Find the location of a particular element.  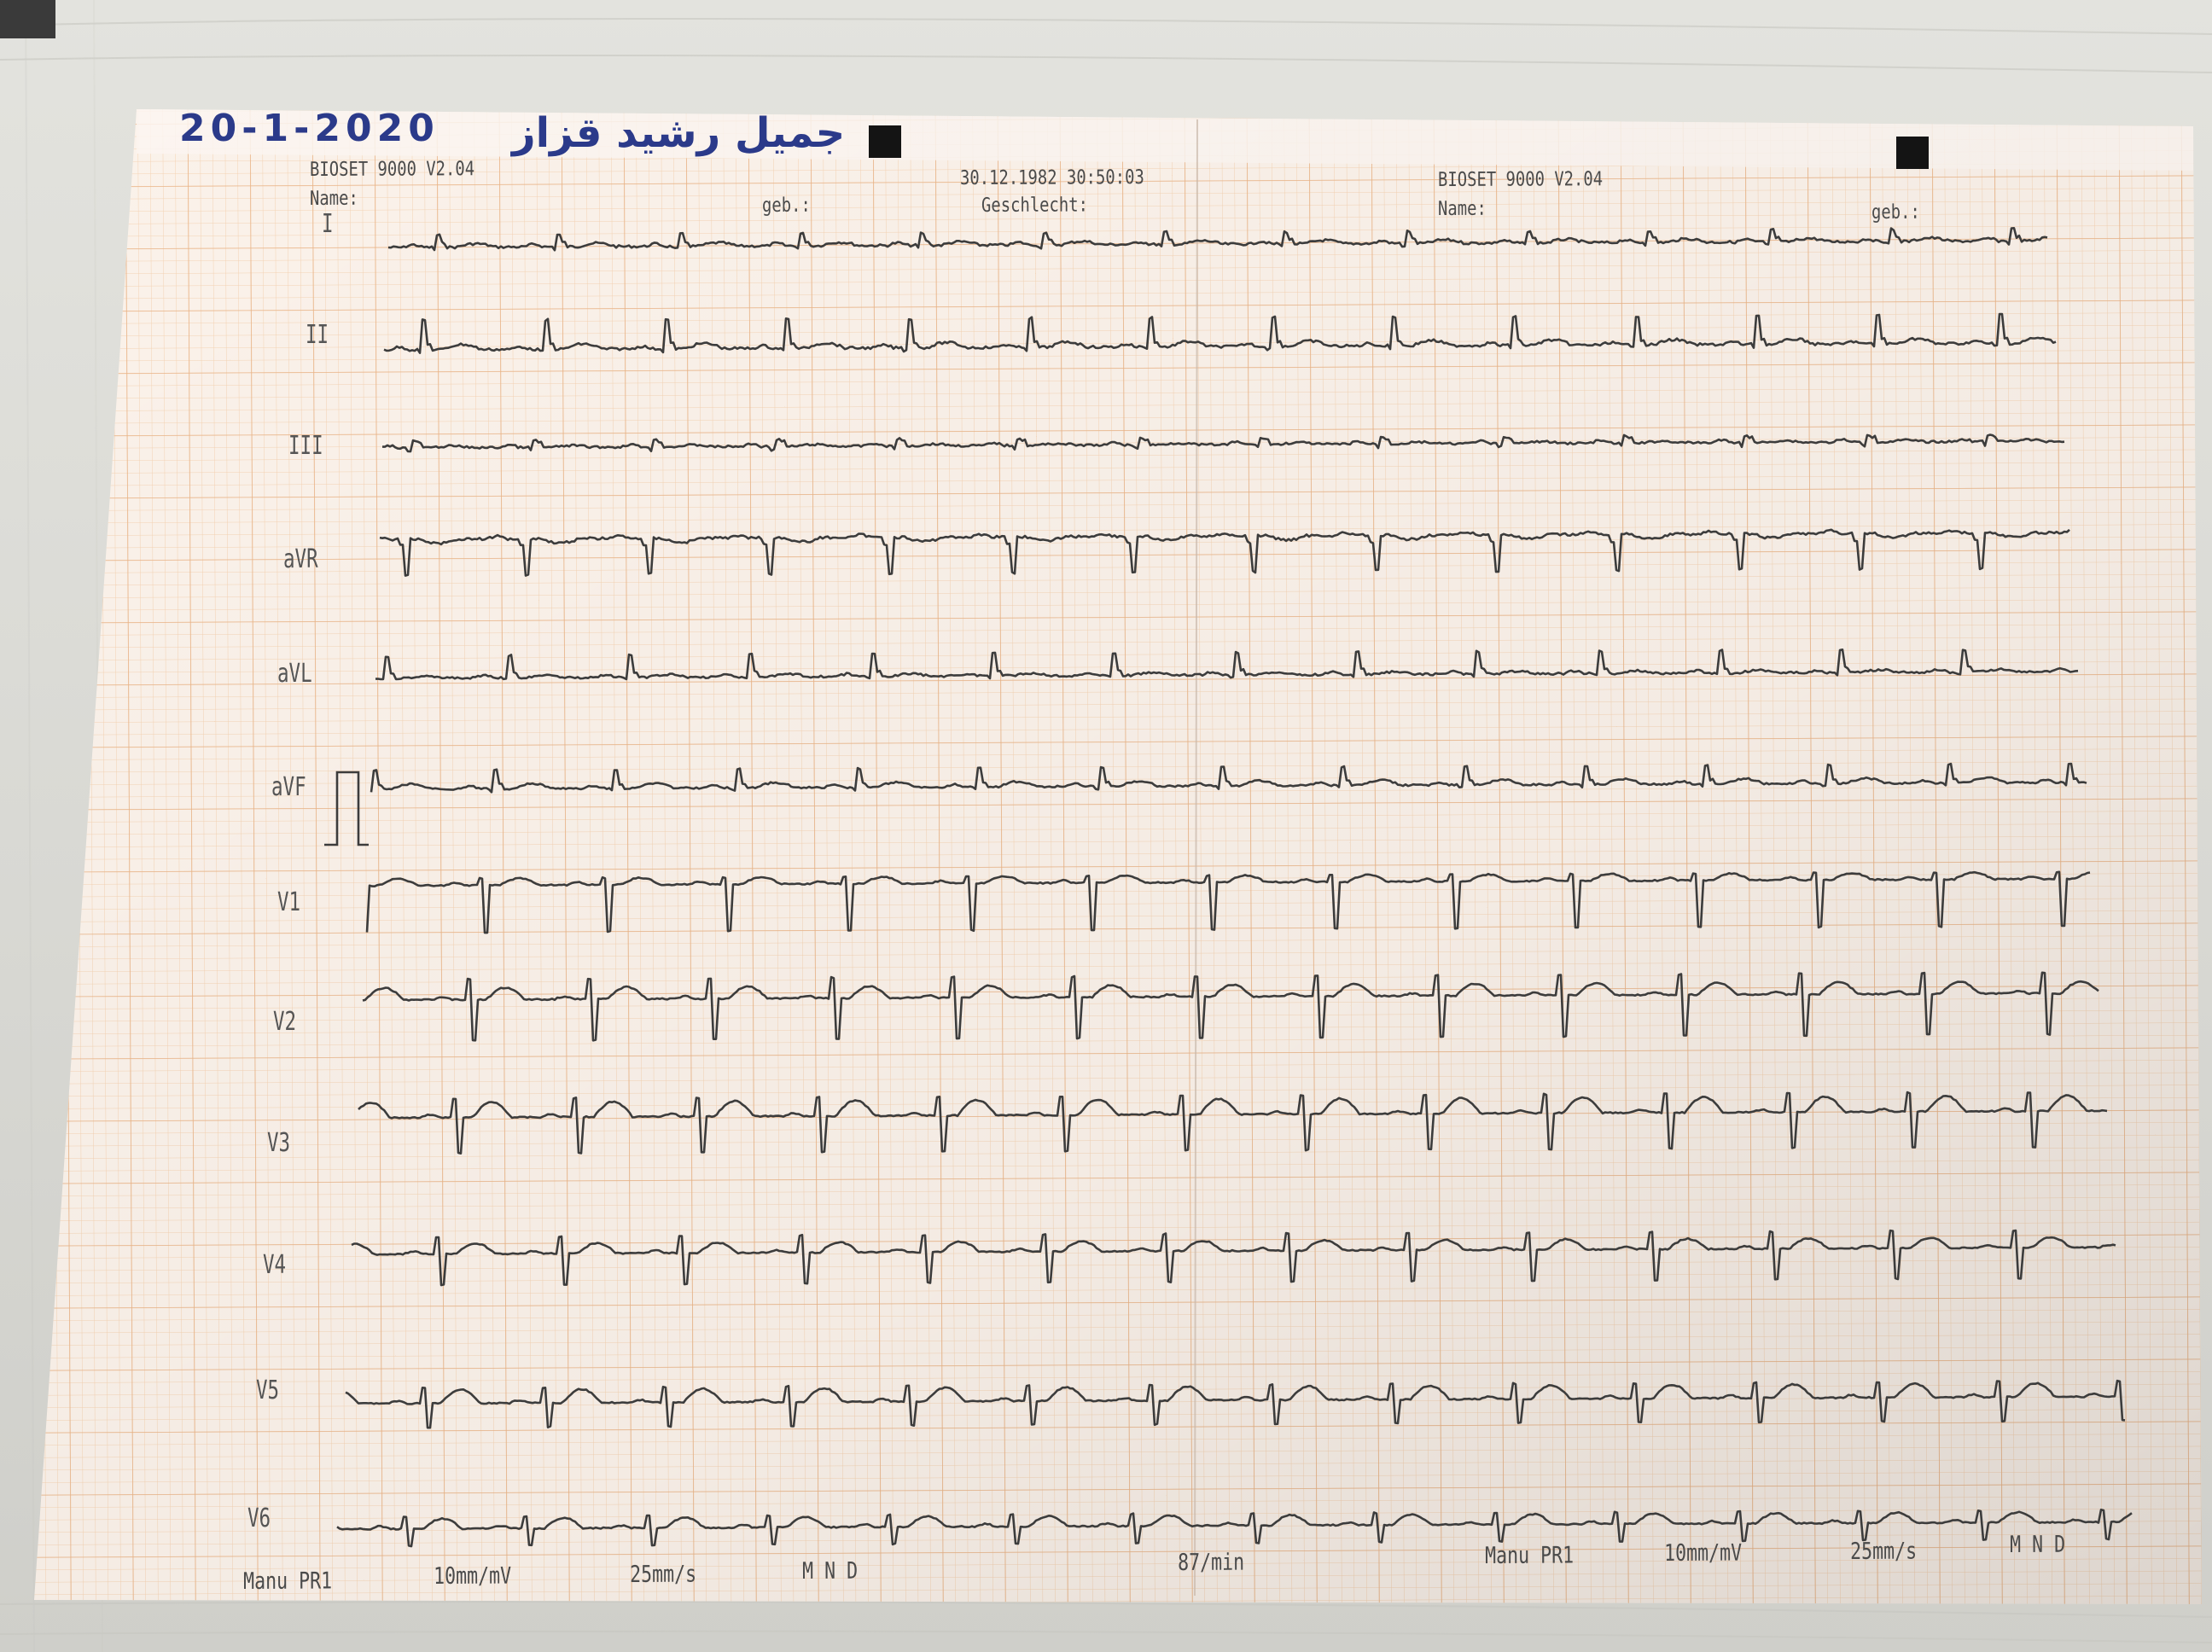

registration-mark-left is located at coordinates (885, 141).